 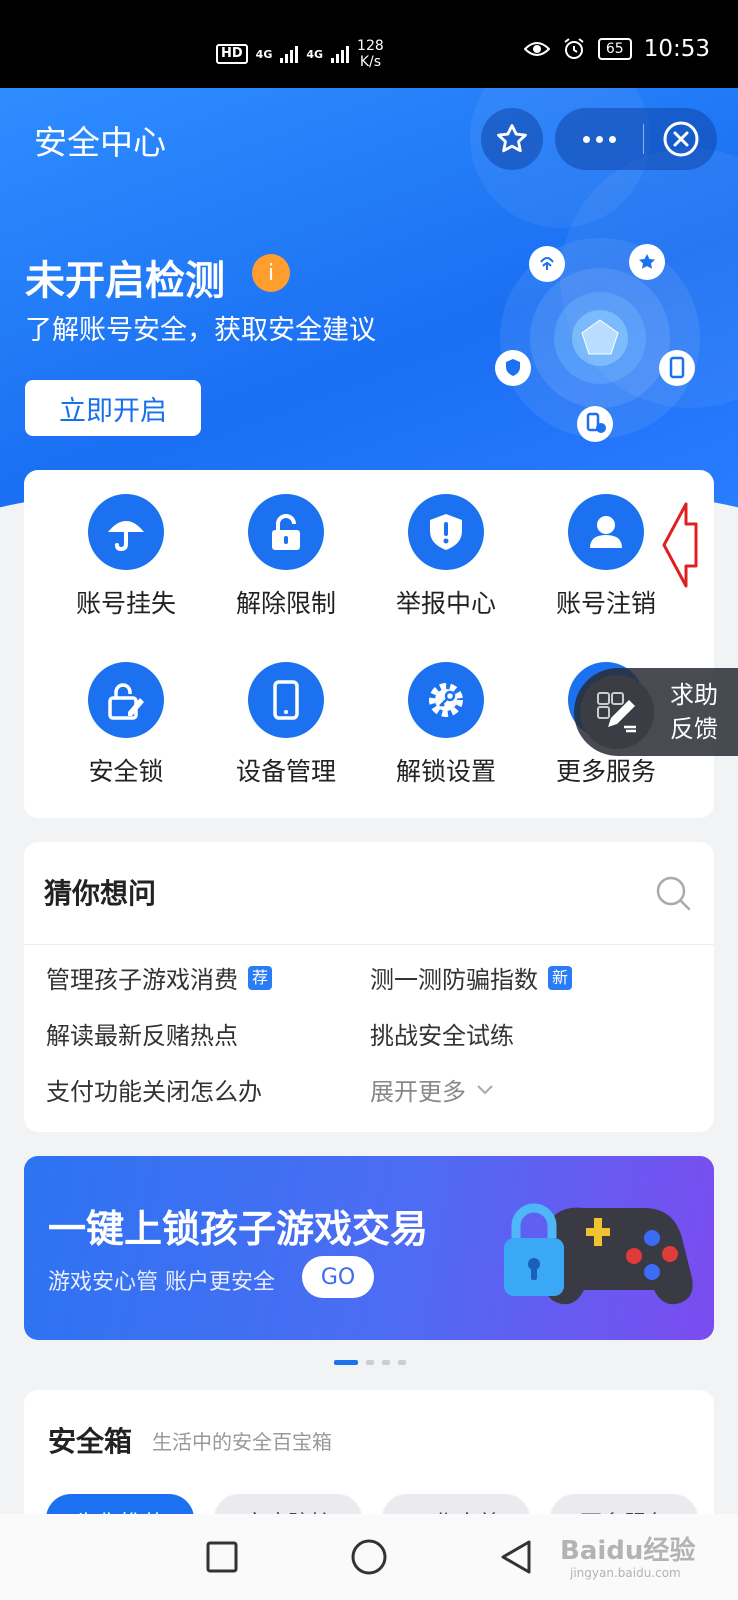 I want to click on watermark-brand: Baidu经验, so click(x=628, y=1551).